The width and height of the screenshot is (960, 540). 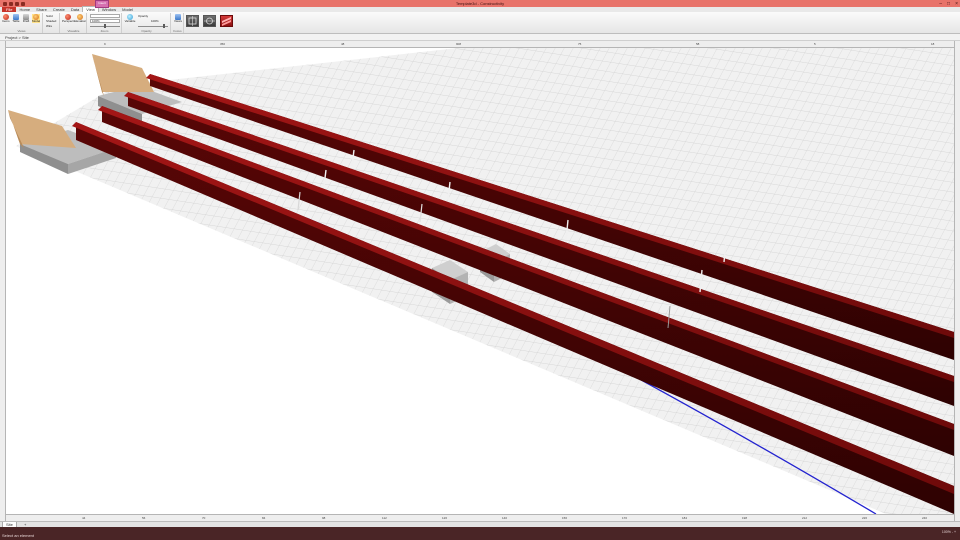 I want to click on ruler-bottom-label: 156, so click(x=565, y=518).